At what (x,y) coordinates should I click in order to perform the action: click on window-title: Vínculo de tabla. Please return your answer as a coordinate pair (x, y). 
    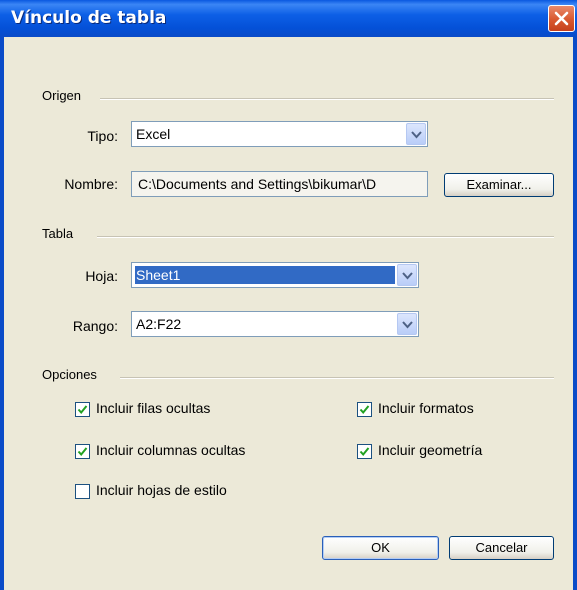
    Looking at the image, I should click on (89, 18).